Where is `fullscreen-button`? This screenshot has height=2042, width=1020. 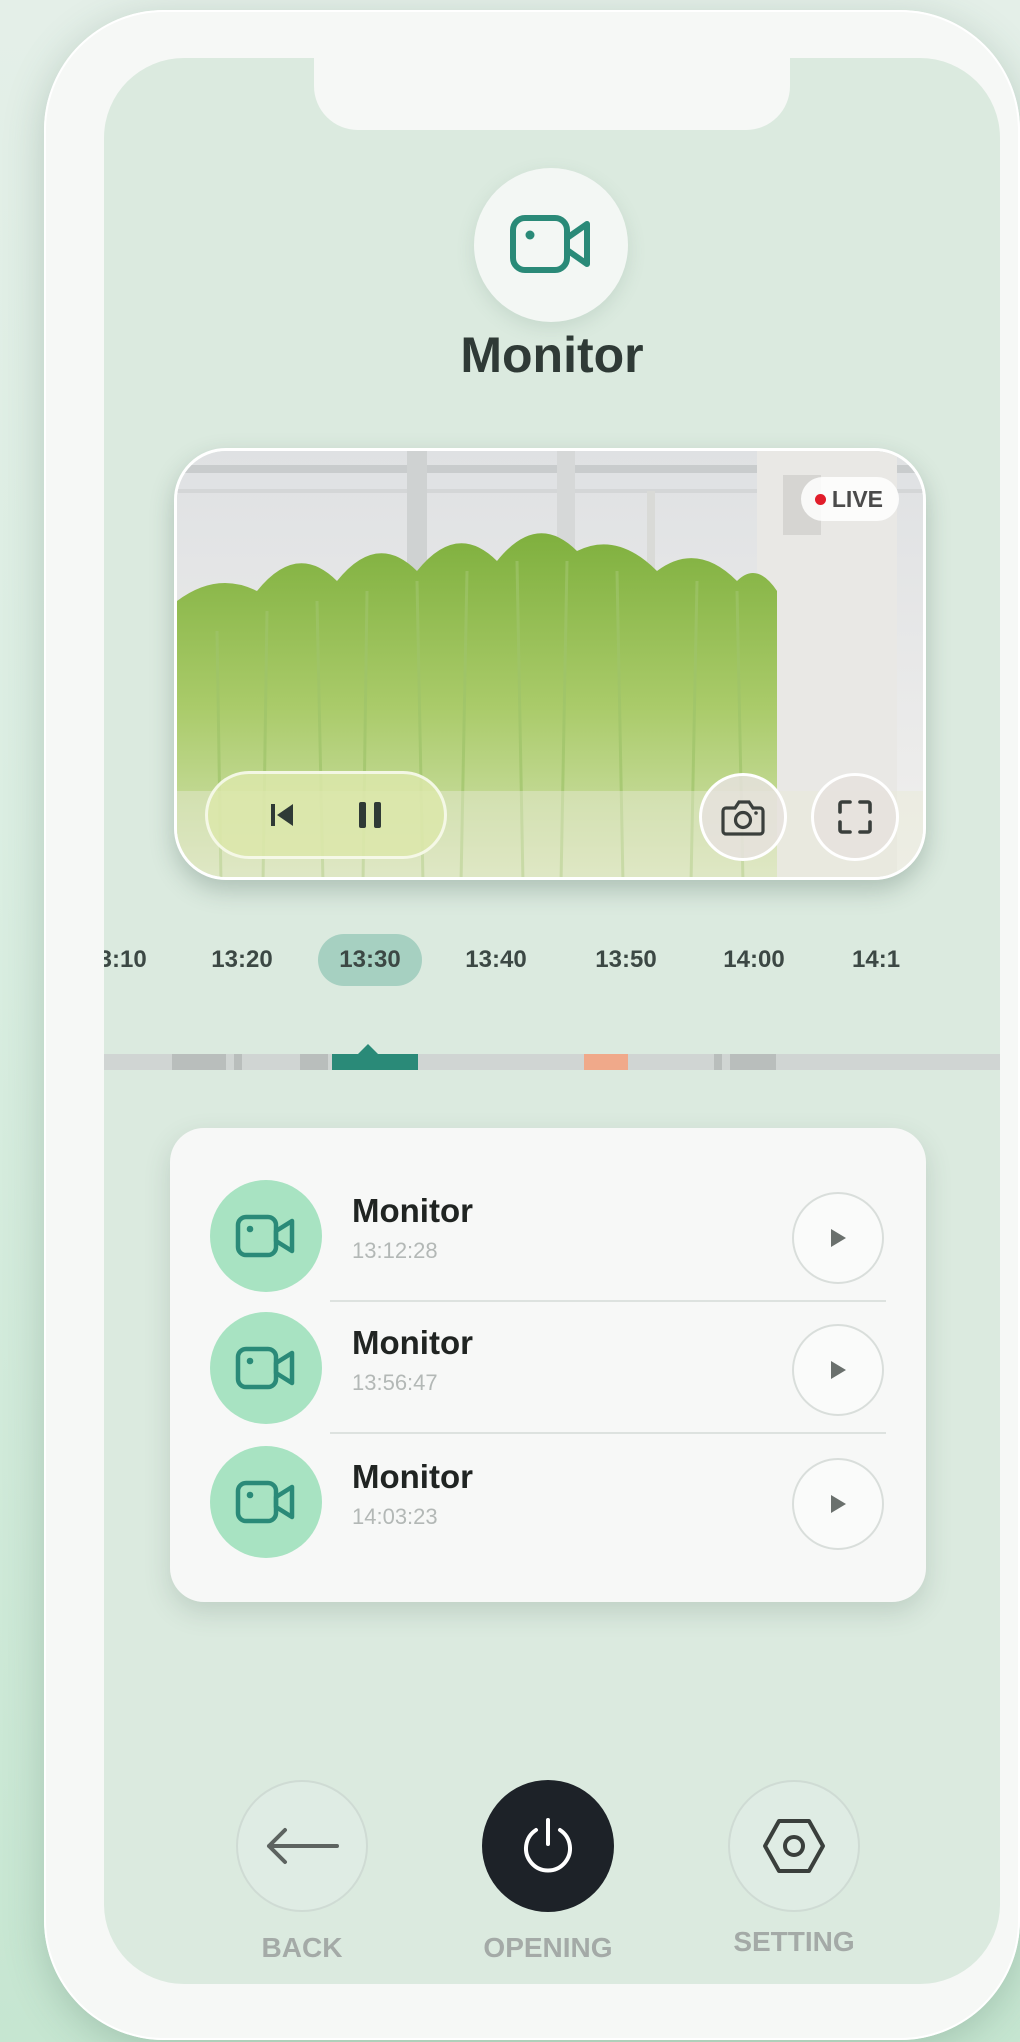 fullscreen-button is located at coordinates (855, 817).